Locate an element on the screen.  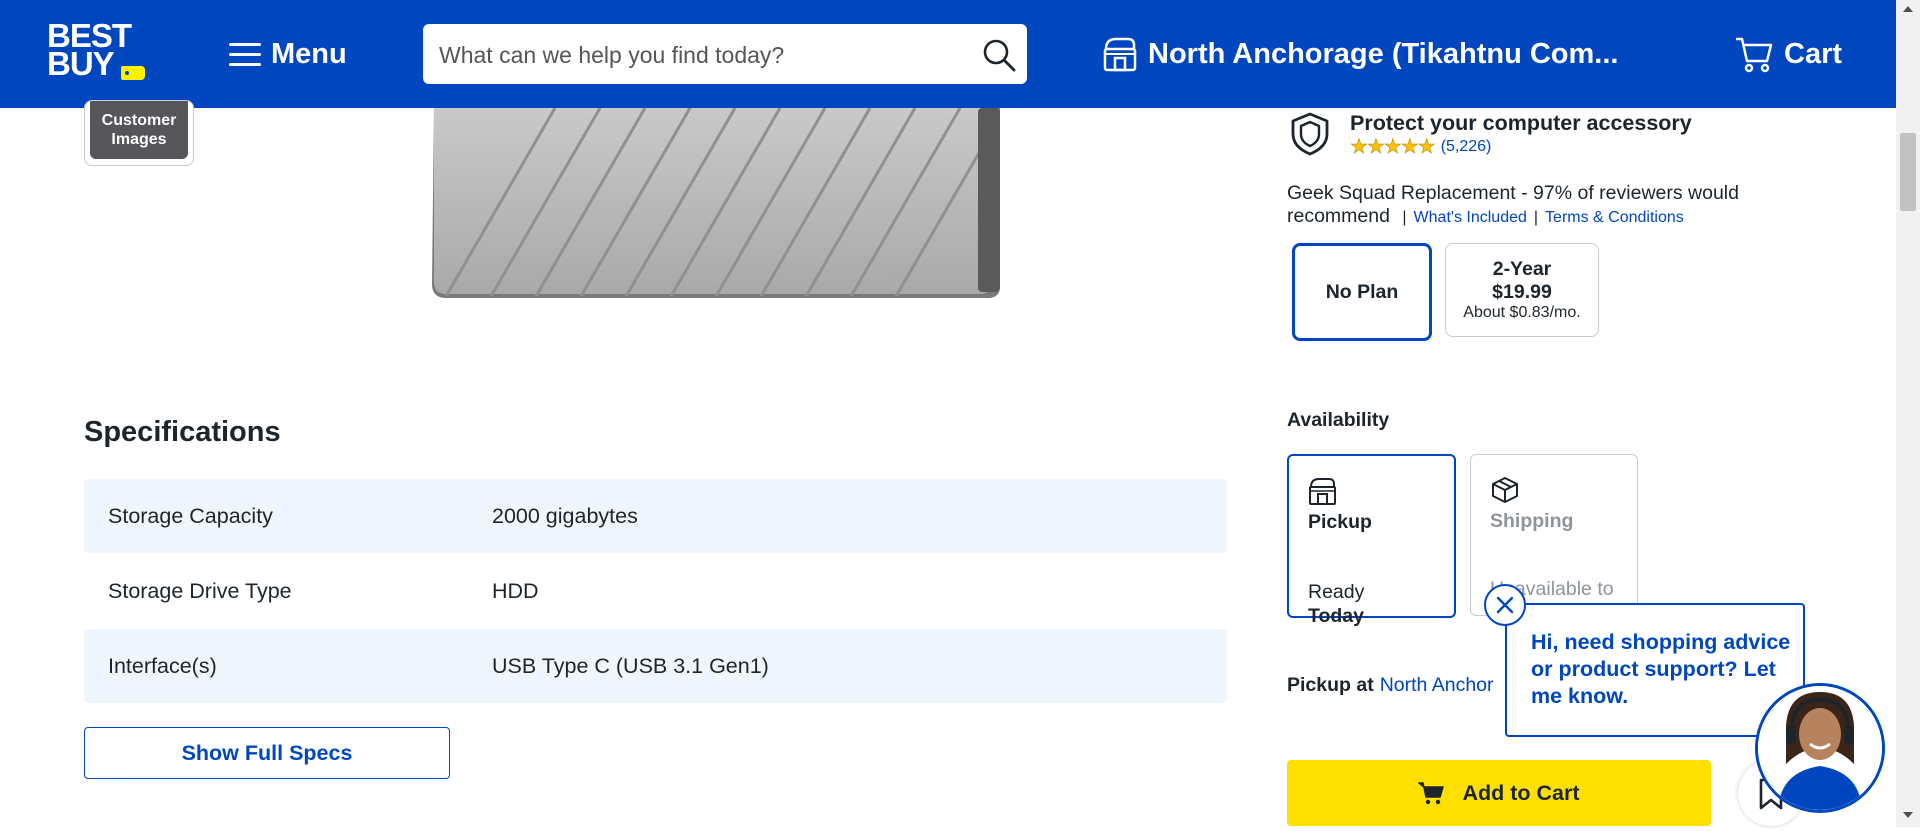
close-icon is located at coordinates (1505, 605).